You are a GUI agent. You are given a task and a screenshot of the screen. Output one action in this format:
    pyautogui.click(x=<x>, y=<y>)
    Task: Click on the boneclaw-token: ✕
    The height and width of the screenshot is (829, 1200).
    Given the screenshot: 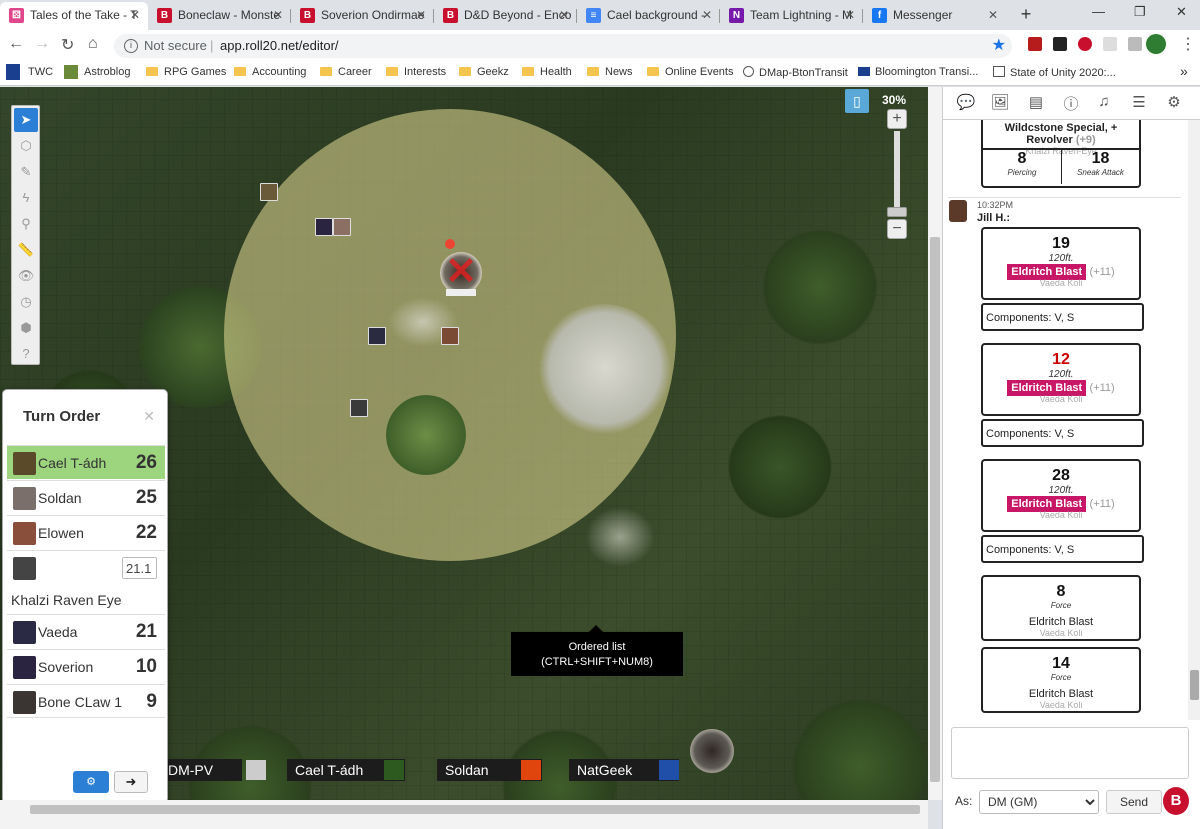 What is the action you would take?
    pyautogui.click(x=461, y=274)
    